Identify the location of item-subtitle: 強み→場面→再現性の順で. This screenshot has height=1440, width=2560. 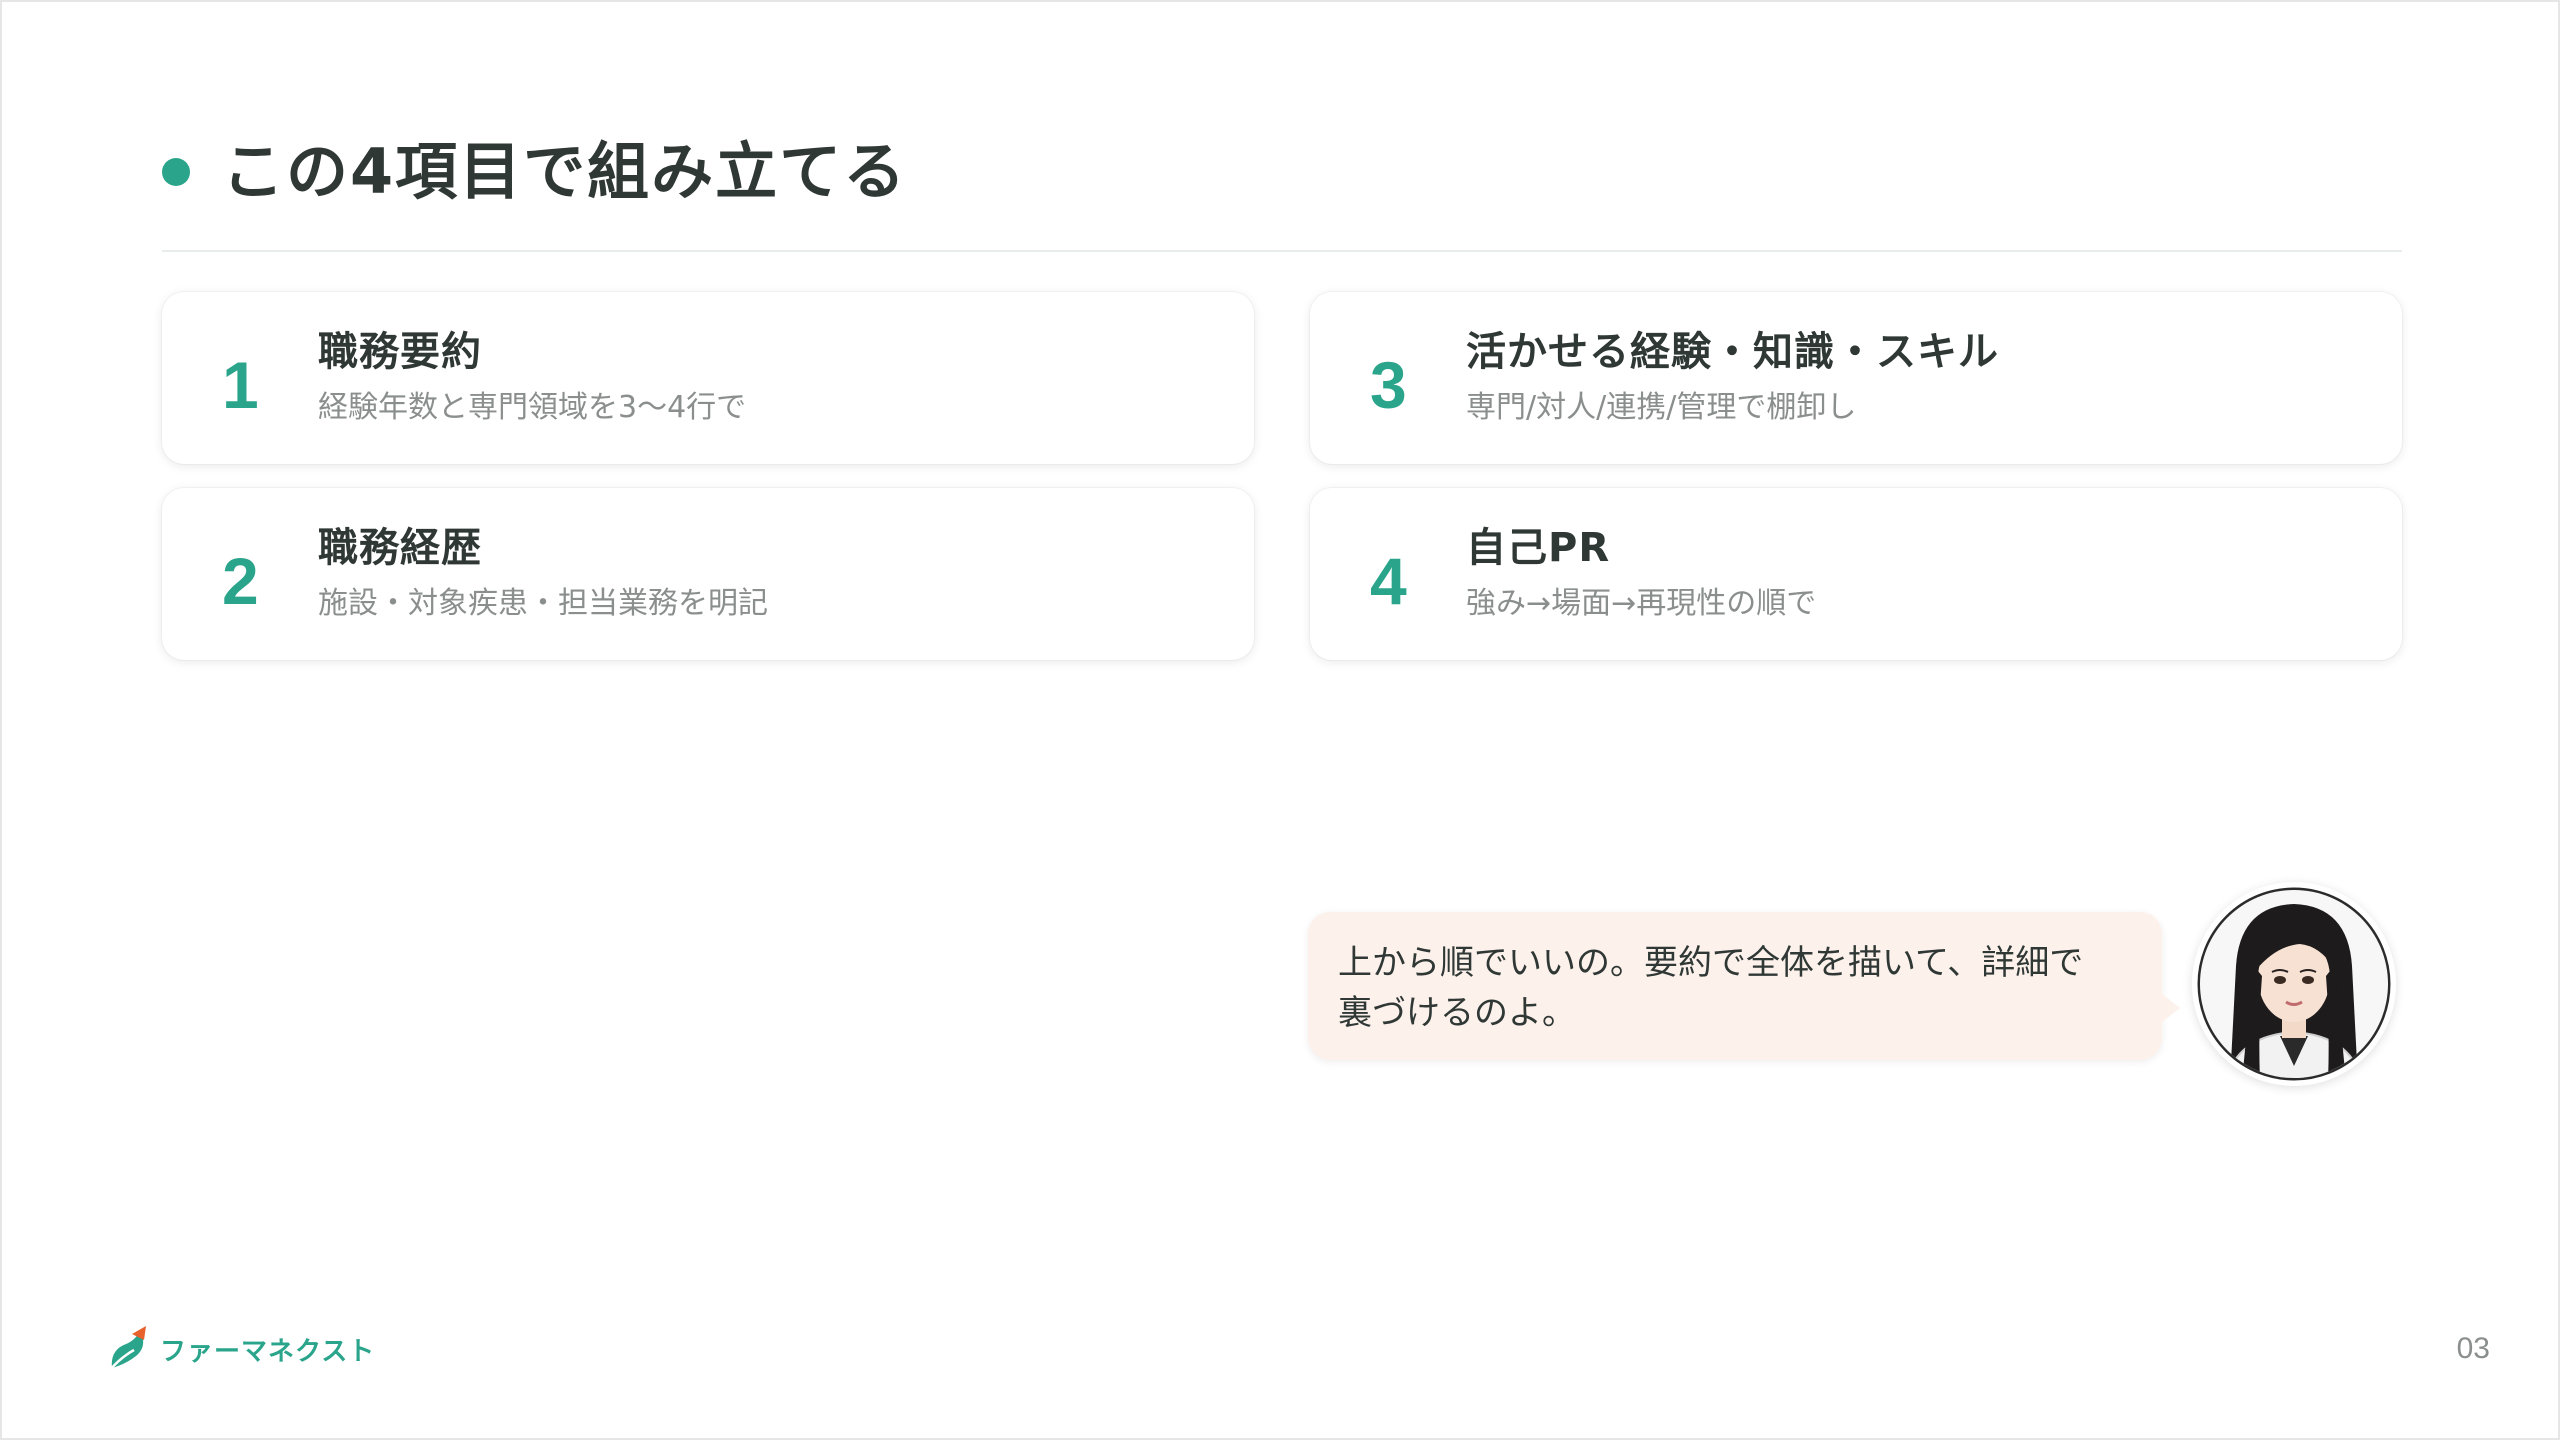
(1641, 603).